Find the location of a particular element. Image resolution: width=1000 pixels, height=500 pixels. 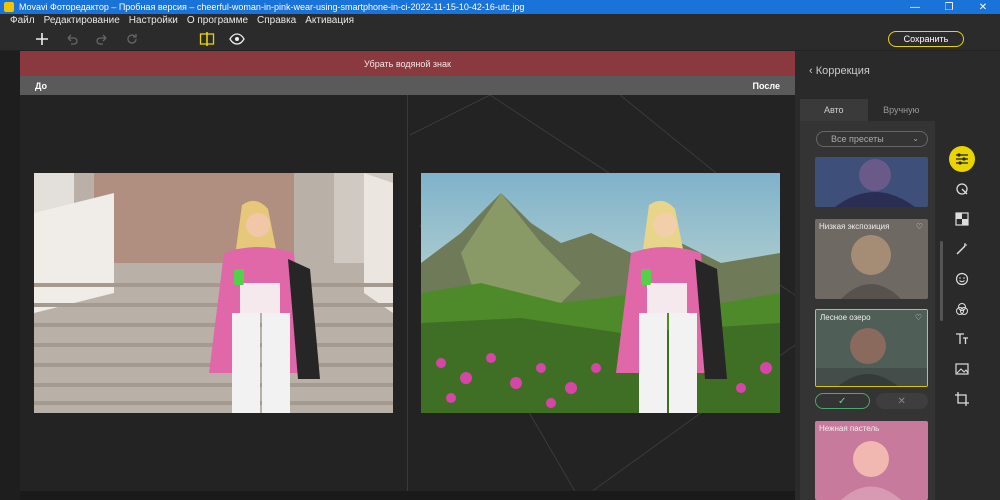

save-button: Сохранить is located at coordinates (926, 39).